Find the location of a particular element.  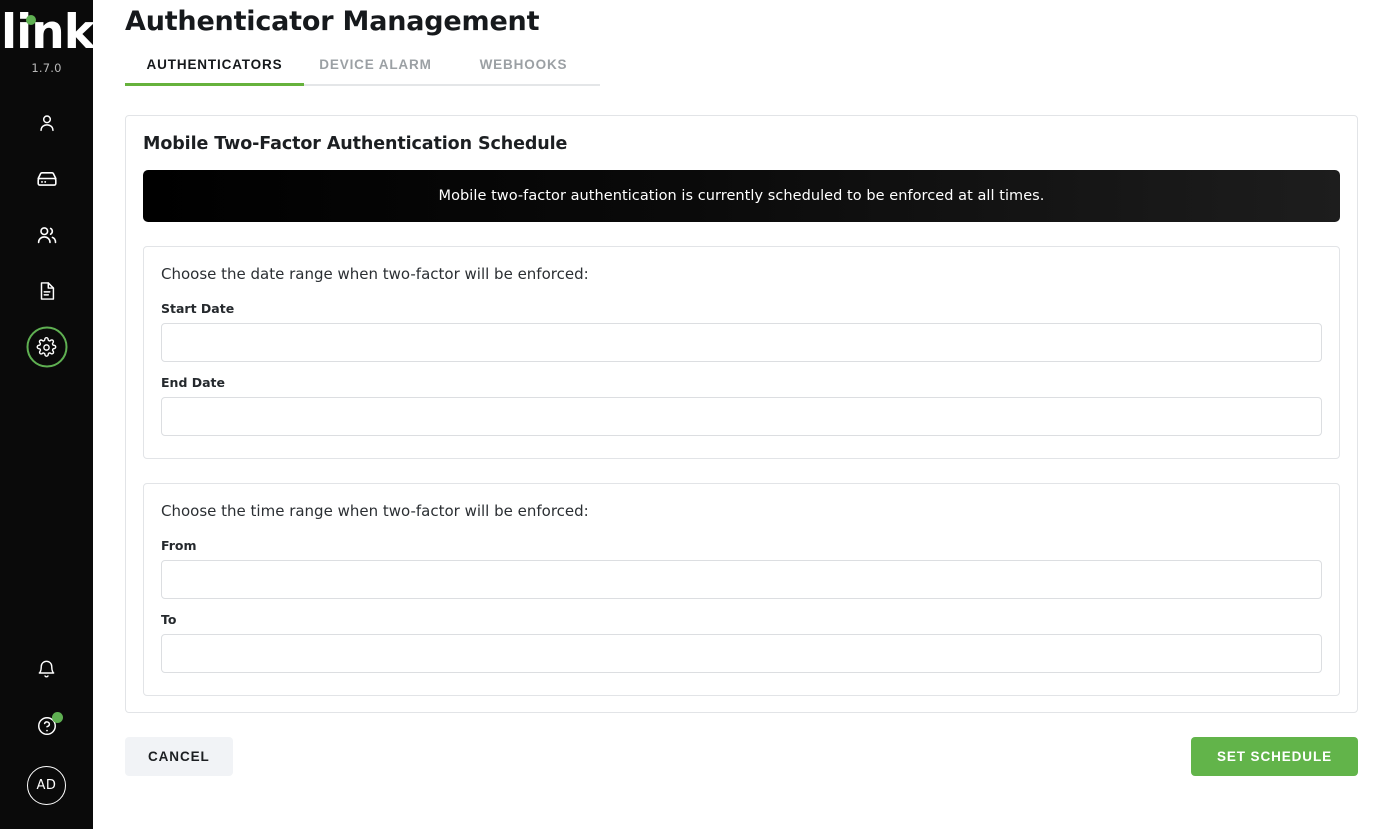

avatar-initials: AD is located at coordinates (46, 785).